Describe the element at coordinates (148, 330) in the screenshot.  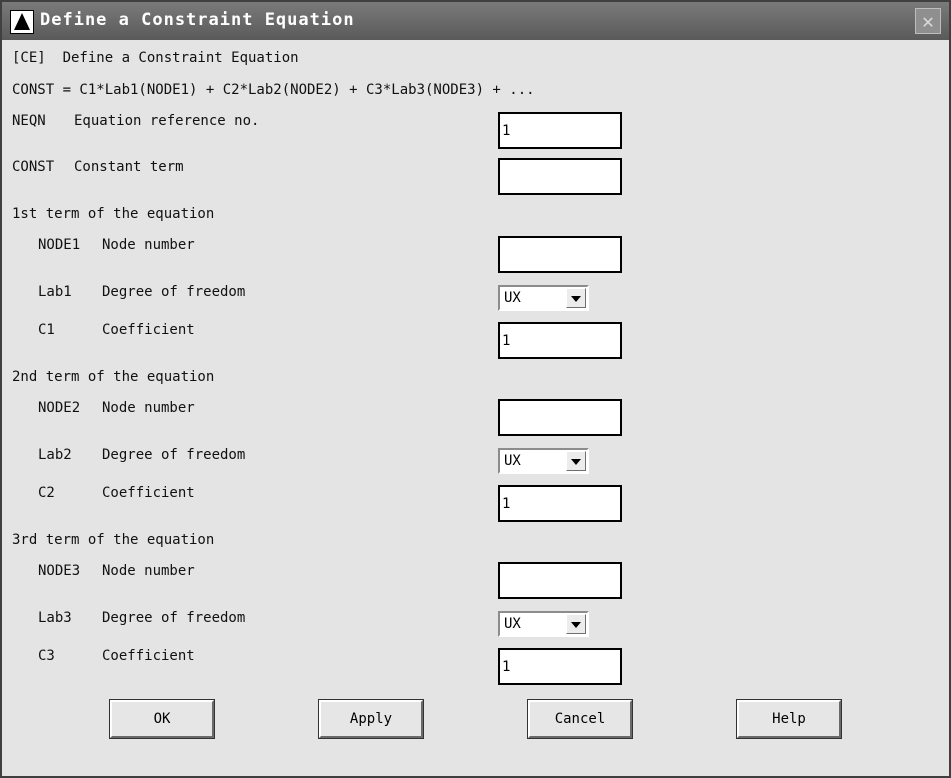
I see `c1-label: Coefficient` at that location.